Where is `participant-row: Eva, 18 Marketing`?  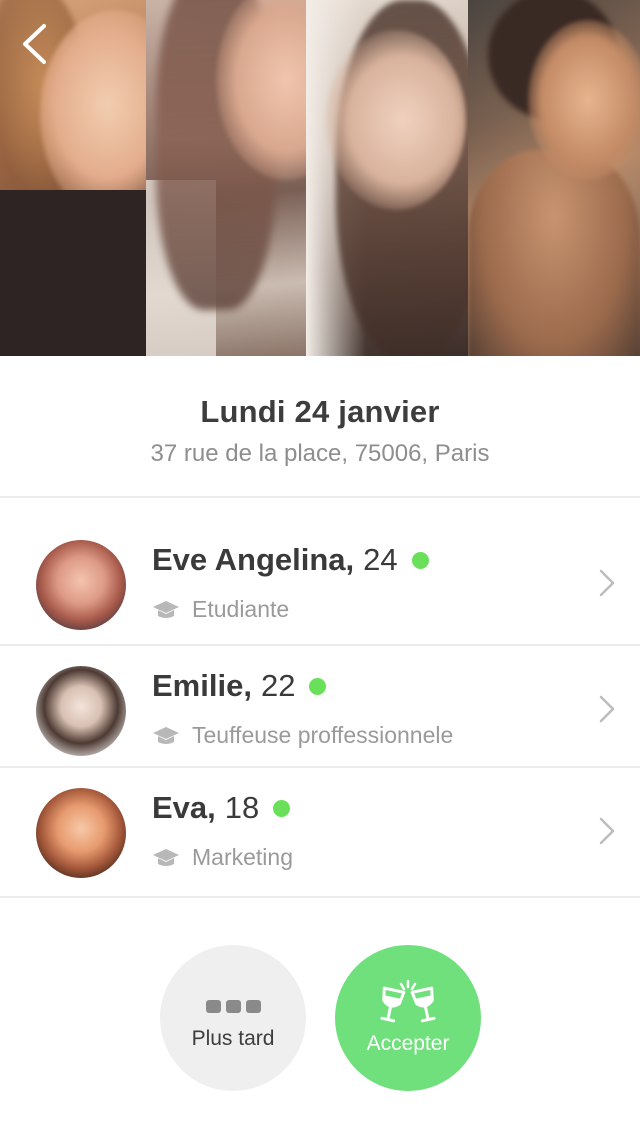 participant-row: Eva, 18 Marketing is located at coordinates (320, 833).